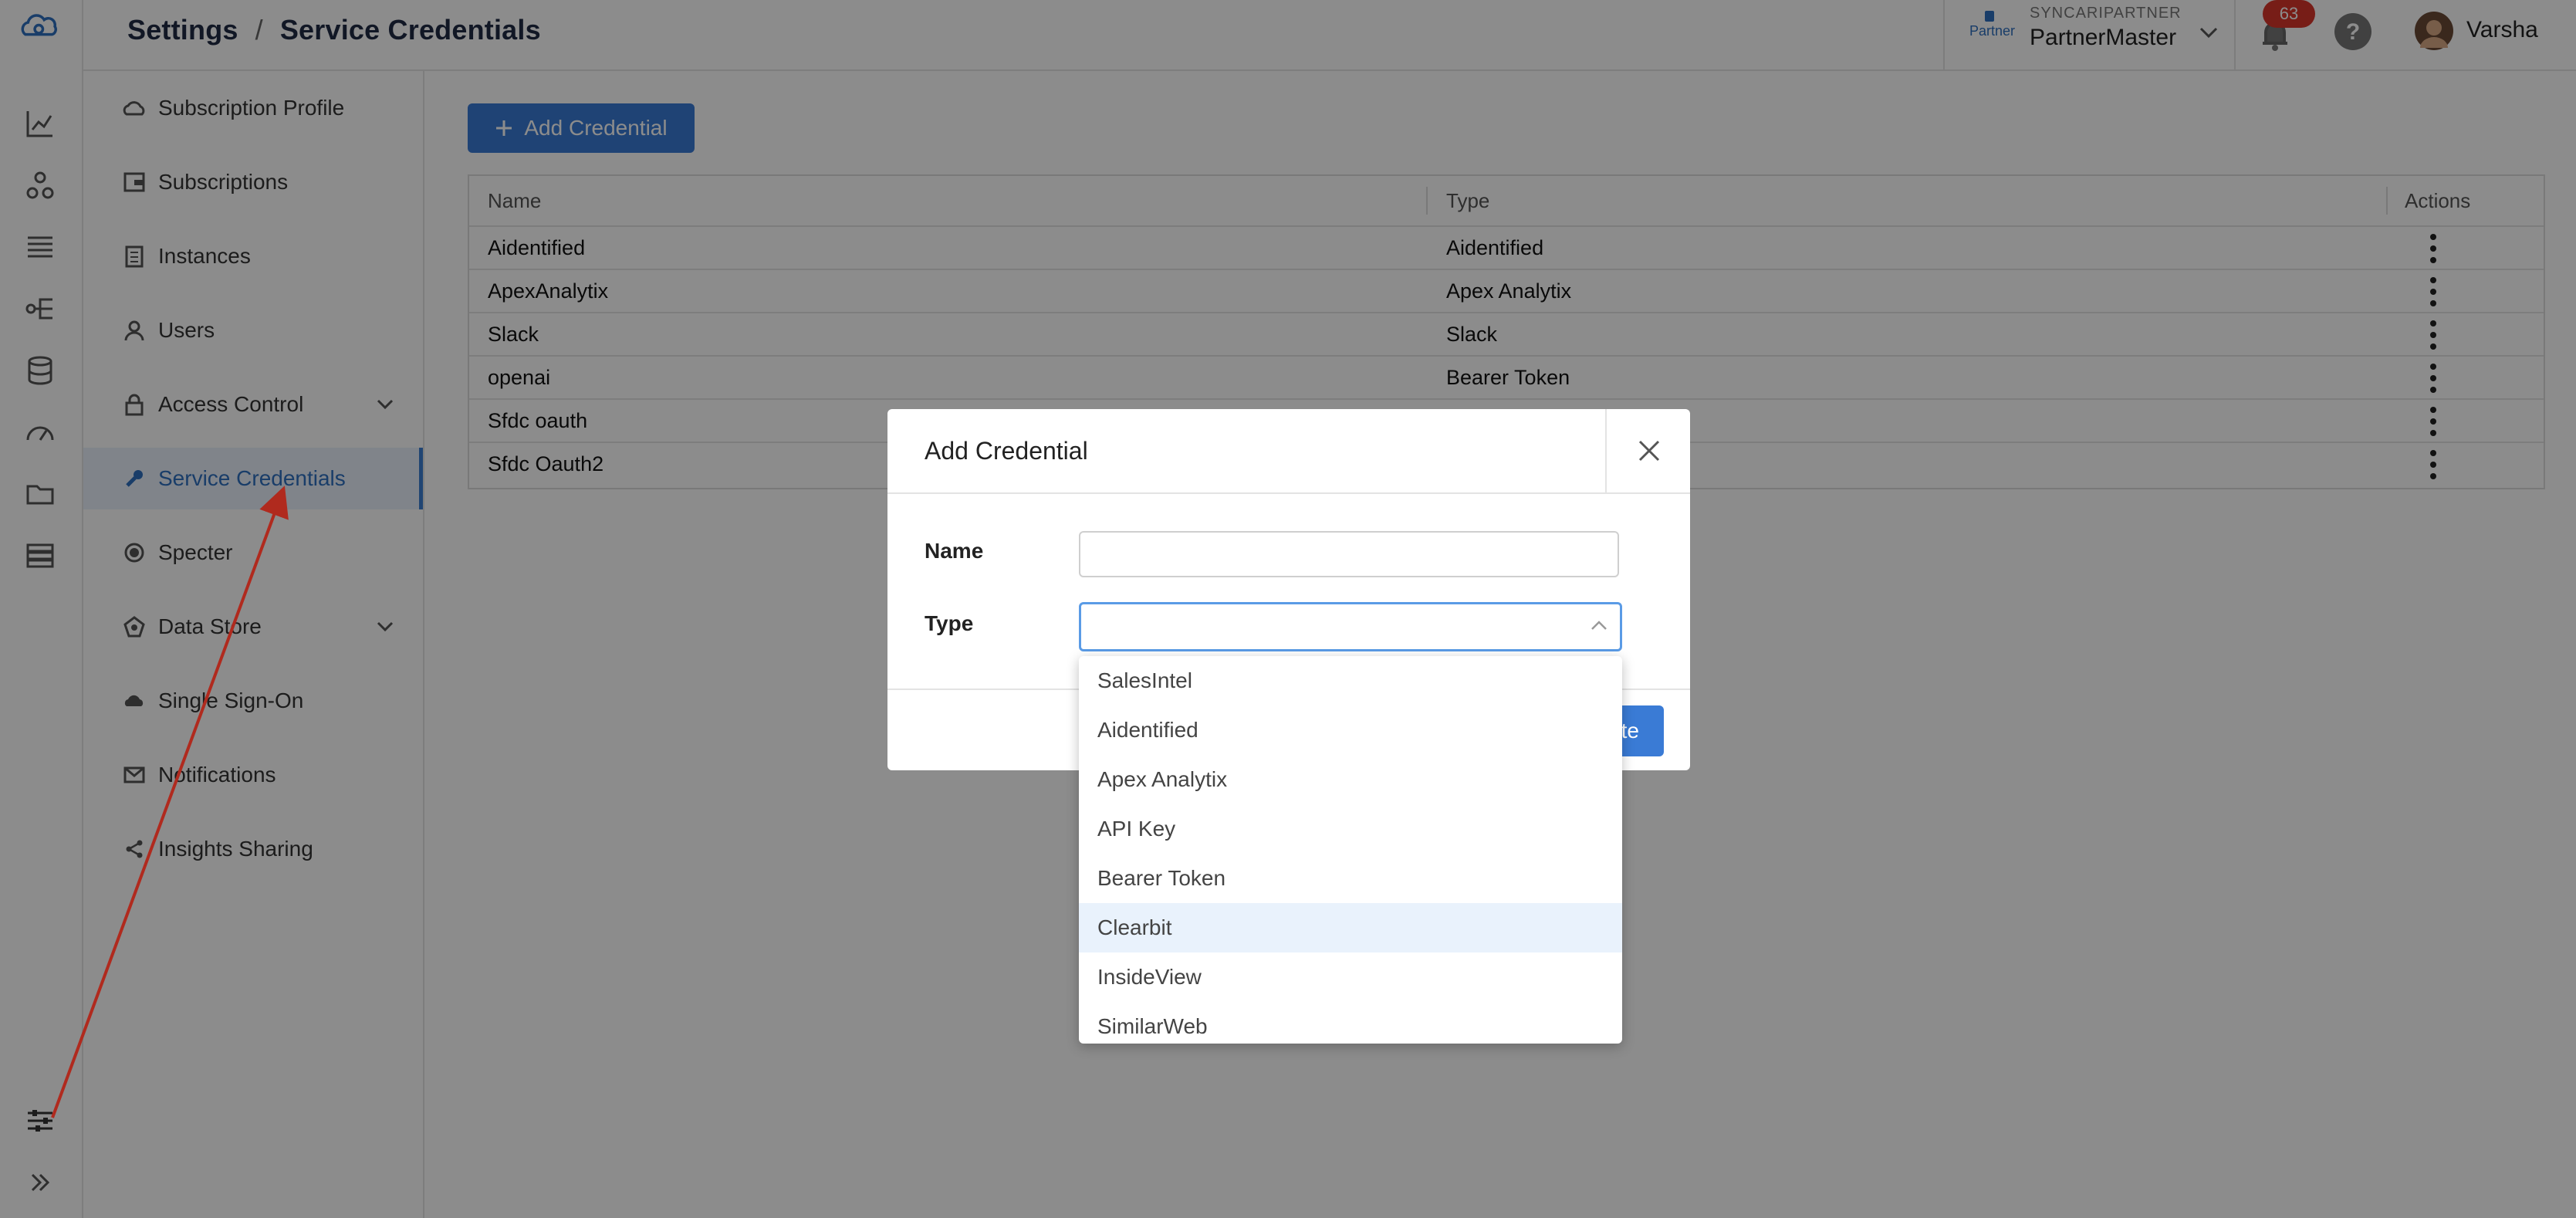 This screenshot has height=1218, width=2576. I want to click on type-select, so click(1350, 627).